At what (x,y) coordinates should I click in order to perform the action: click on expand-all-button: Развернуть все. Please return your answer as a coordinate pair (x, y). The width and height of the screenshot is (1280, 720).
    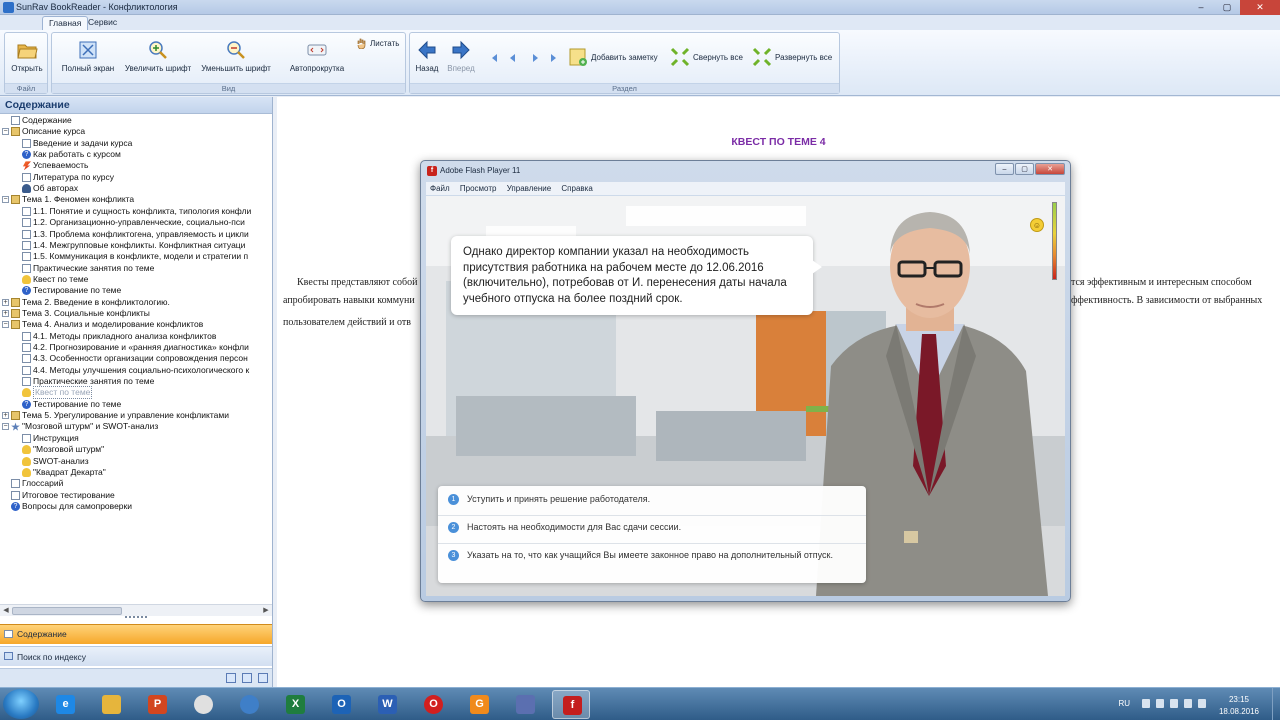
    Looking at the image, I should click on (792, 57).